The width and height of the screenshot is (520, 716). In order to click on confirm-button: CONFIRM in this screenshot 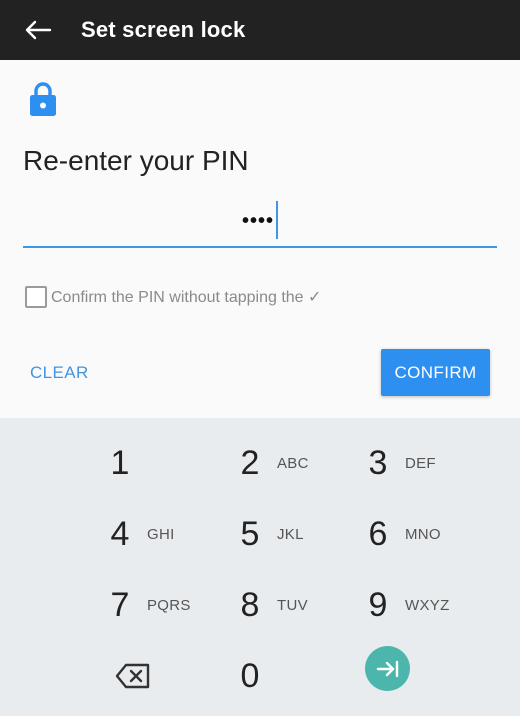, I will do `click(435, 372)`.